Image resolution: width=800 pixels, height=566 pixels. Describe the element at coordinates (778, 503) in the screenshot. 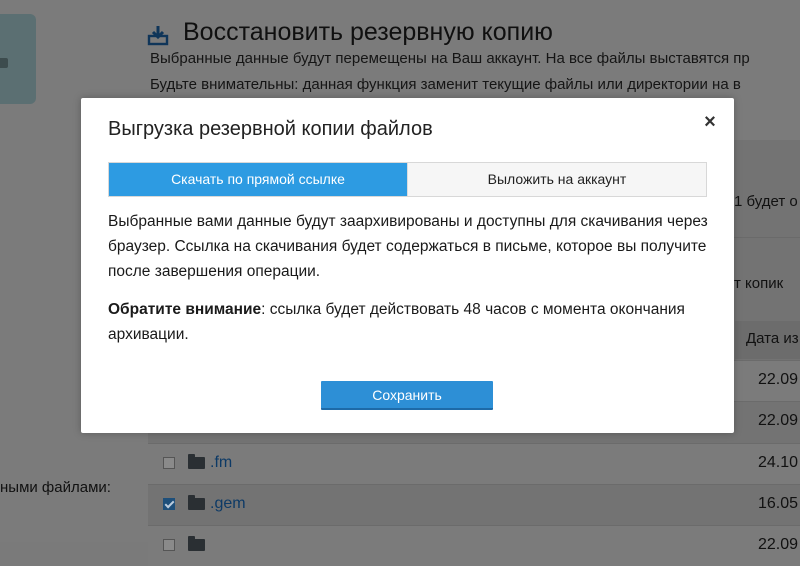

I see `file-date: 16.05` at that location.